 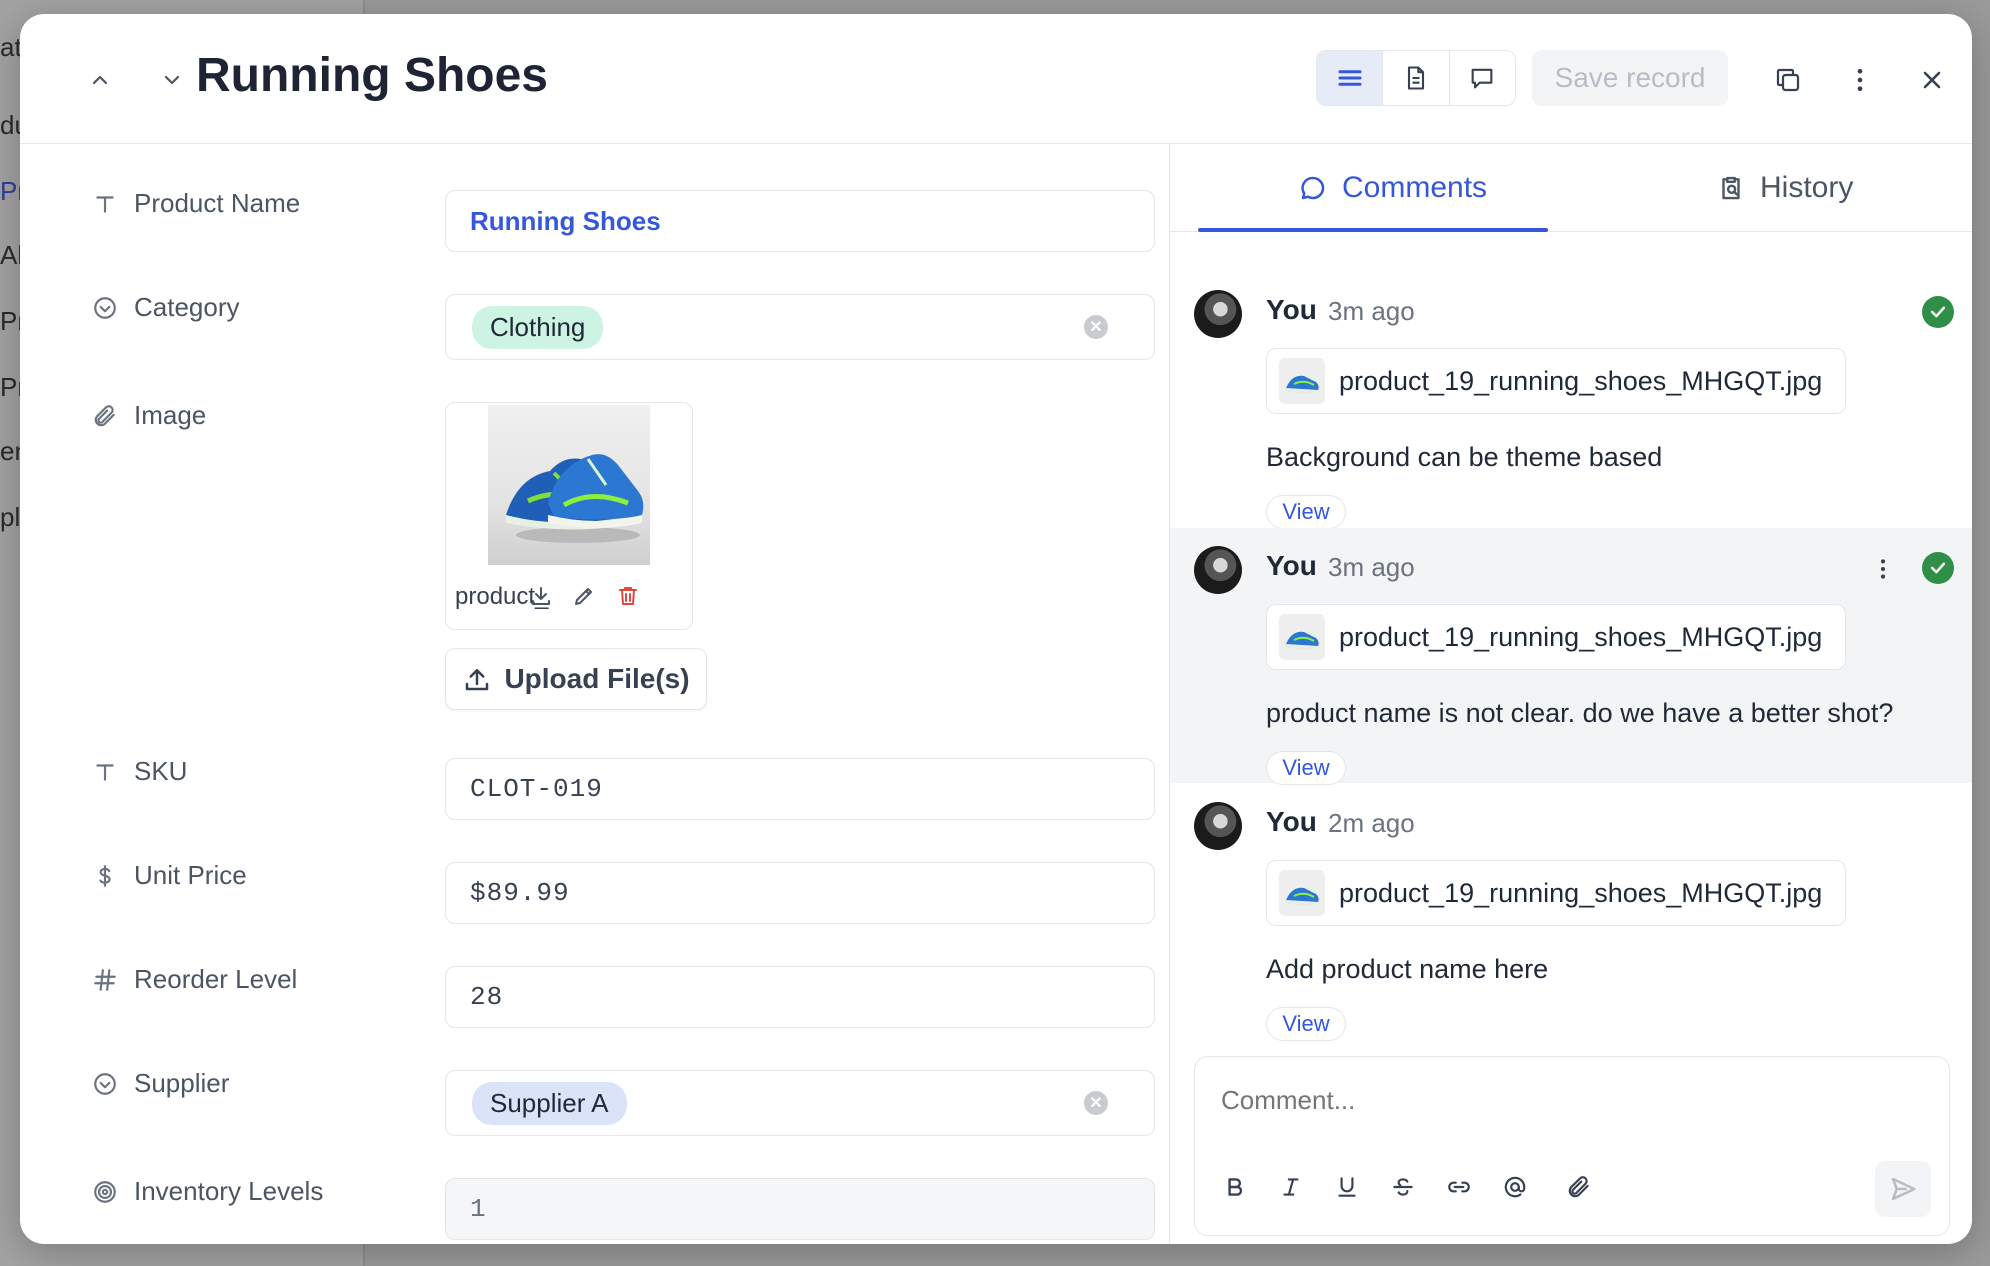 What do you see at coordinates (1571, 1100) in the screenshot?
I see `comment-input` at bounding box center [1571, 1100].